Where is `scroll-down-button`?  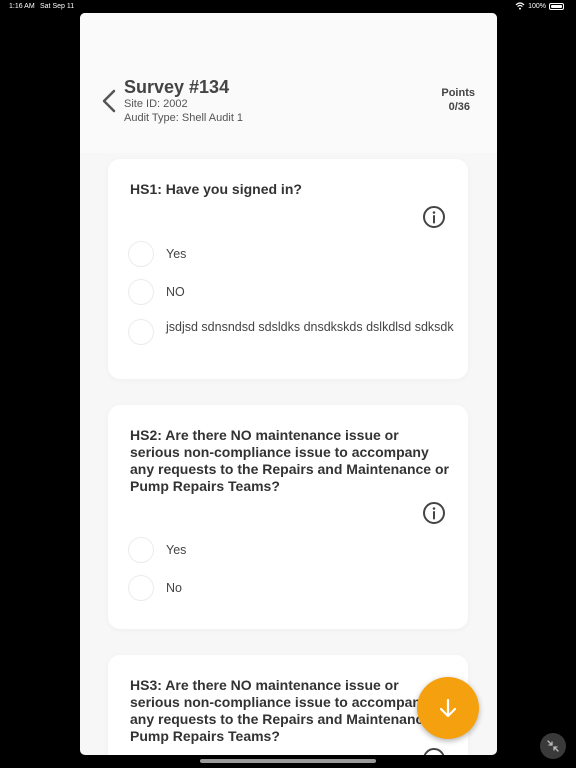 scroll-down-button is located at coordinates (448, 708).